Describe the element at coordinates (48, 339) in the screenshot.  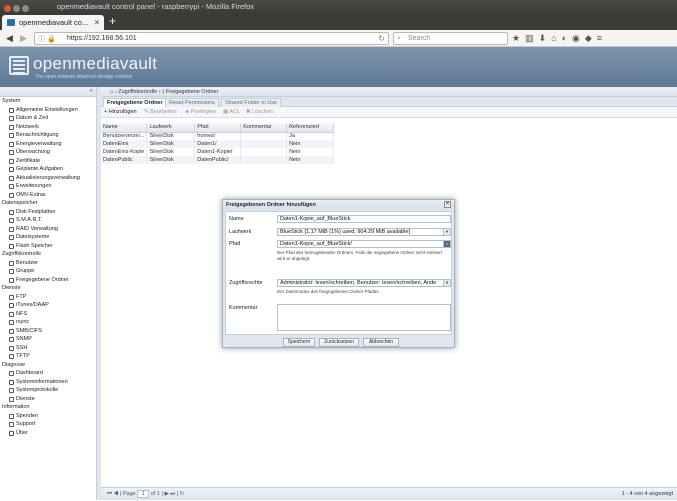
I see `sidebar-item: SNMP` at that location.